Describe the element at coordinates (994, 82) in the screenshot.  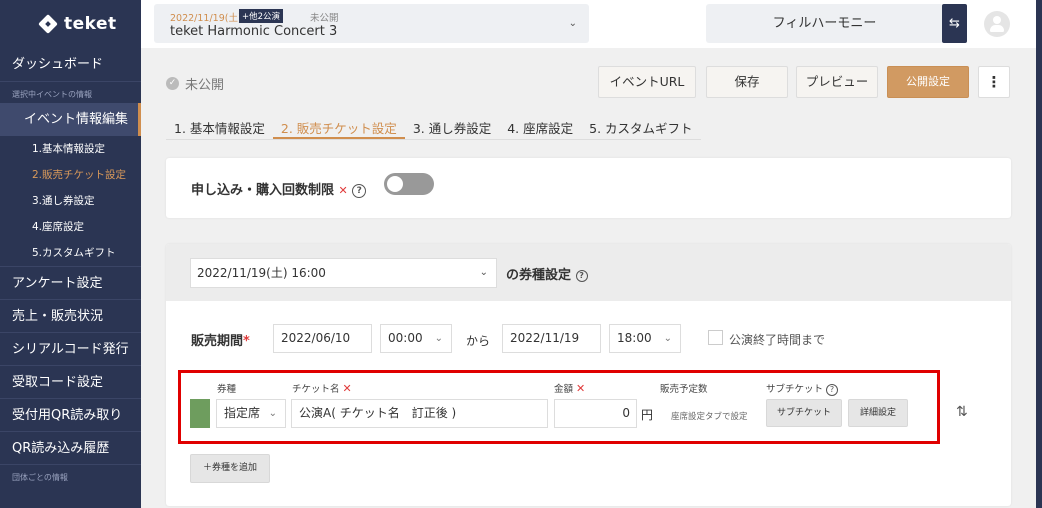
I see `more-options-icon: ⋮` at that location.